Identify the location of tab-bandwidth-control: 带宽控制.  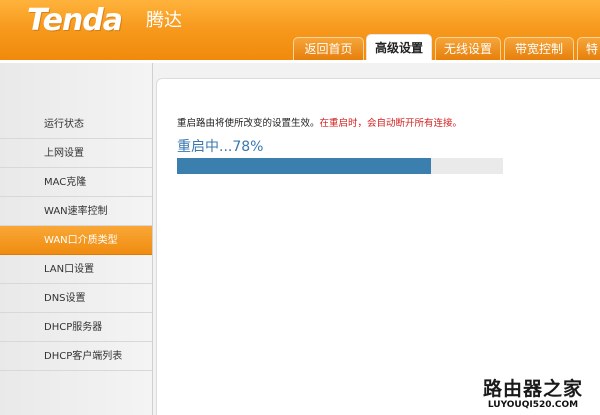
(539, 48).